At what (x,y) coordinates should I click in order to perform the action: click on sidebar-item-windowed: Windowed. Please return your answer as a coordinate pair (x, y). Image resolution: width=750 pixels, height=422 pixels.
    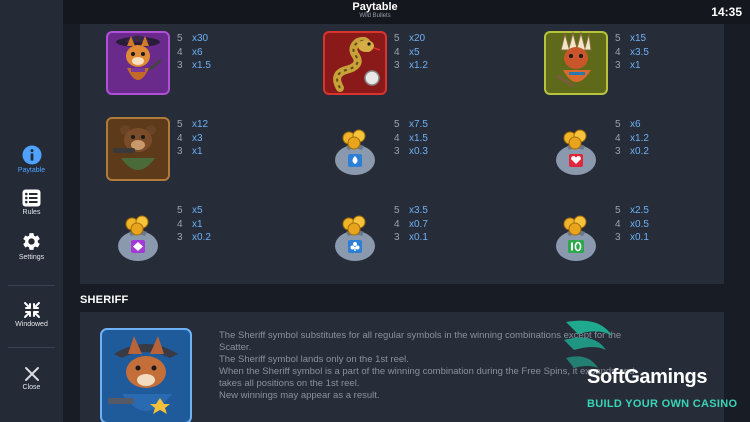
    Looking at the image, I should click on (31, 314).